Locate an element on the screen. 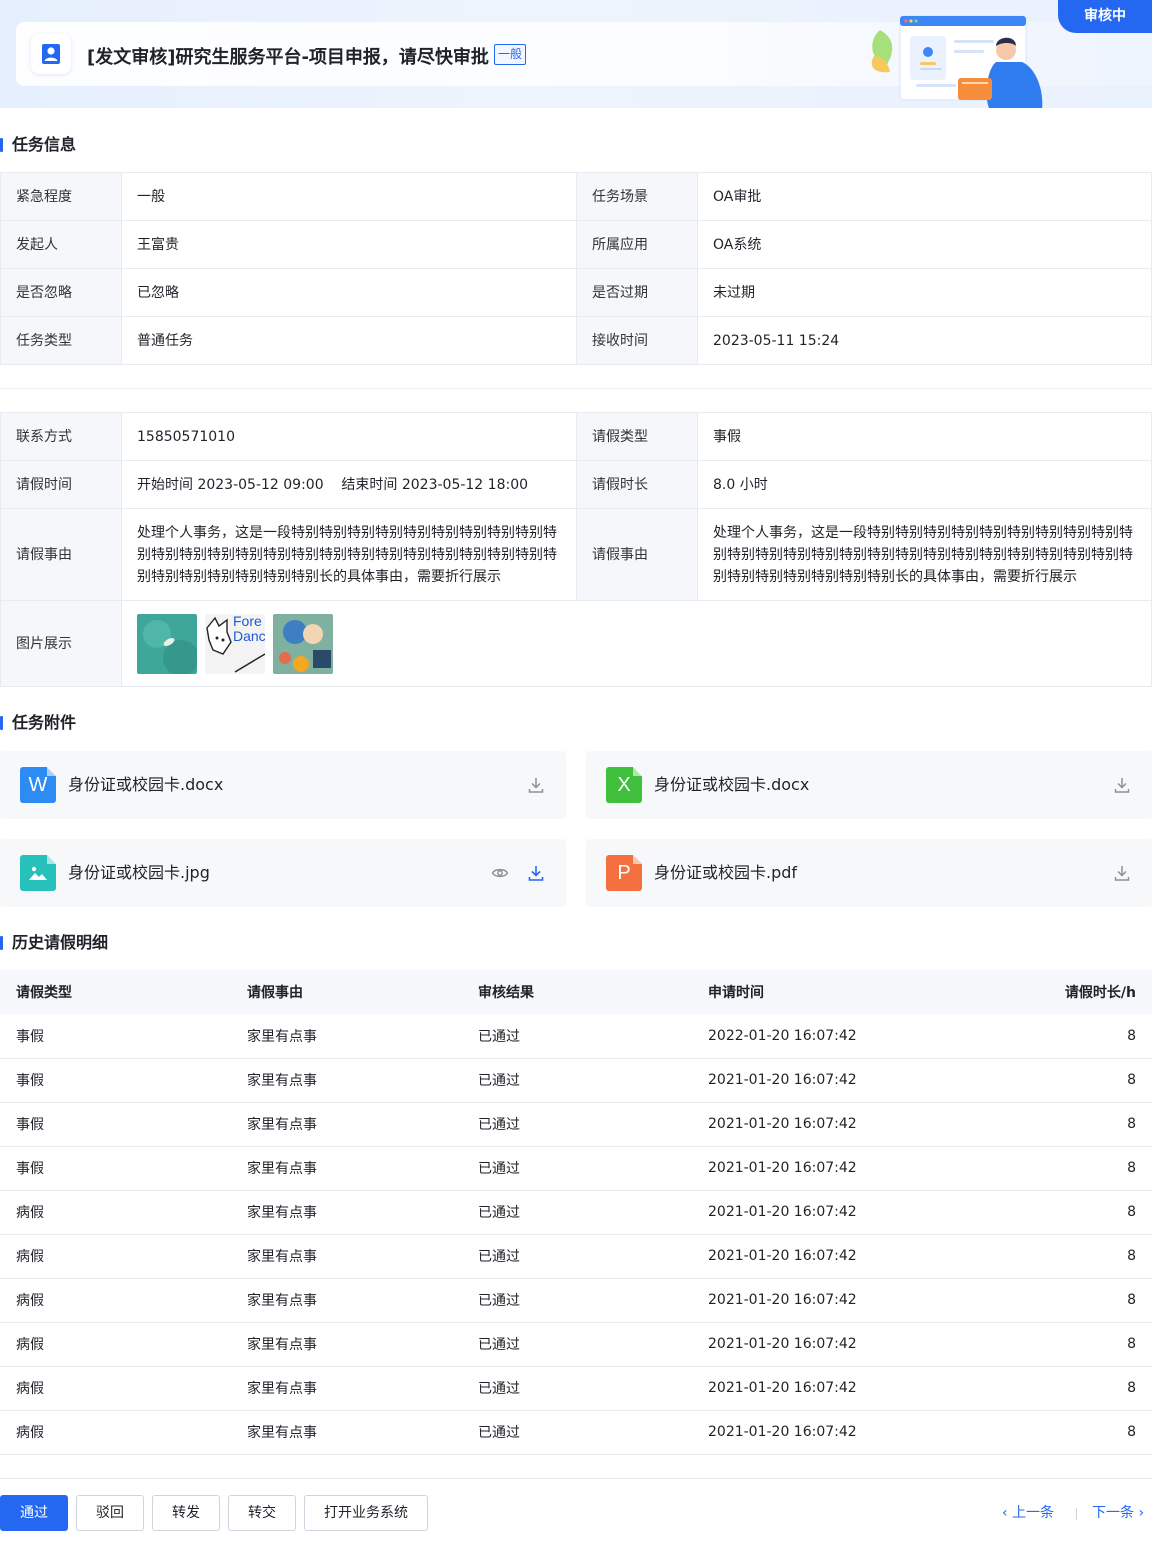 The width and height of the screenshot is (1152, 1547). info-value: OA审批 is located at coordinates (924, 196).